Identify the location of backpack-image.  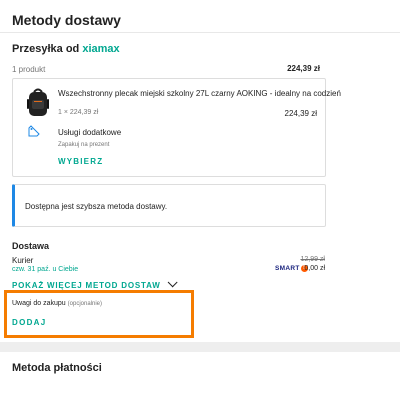
(38, 103).